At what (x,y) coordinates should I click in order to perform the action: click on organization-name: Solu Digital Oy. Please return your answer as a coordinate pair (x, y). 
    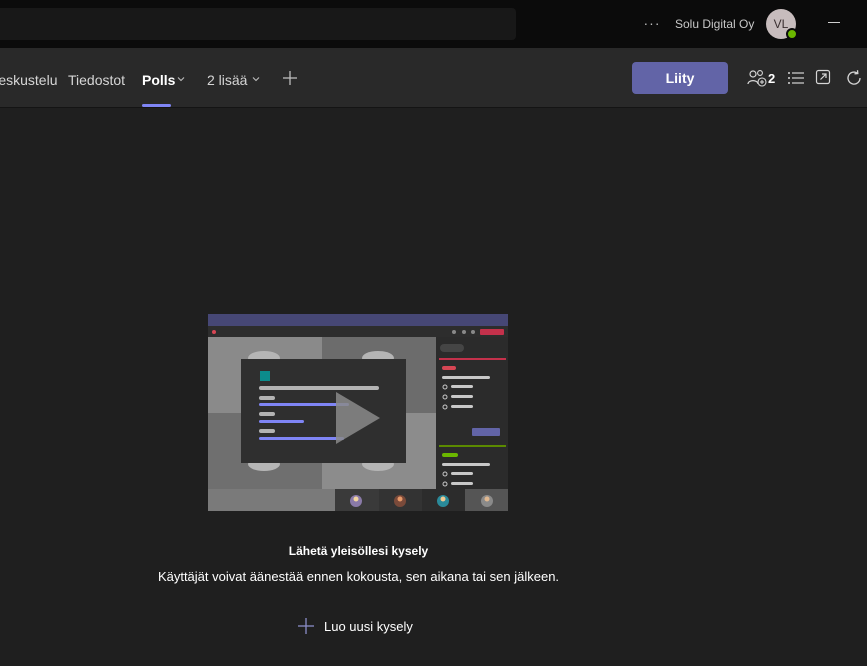
    Looking at the image, I should click on (715, 24).